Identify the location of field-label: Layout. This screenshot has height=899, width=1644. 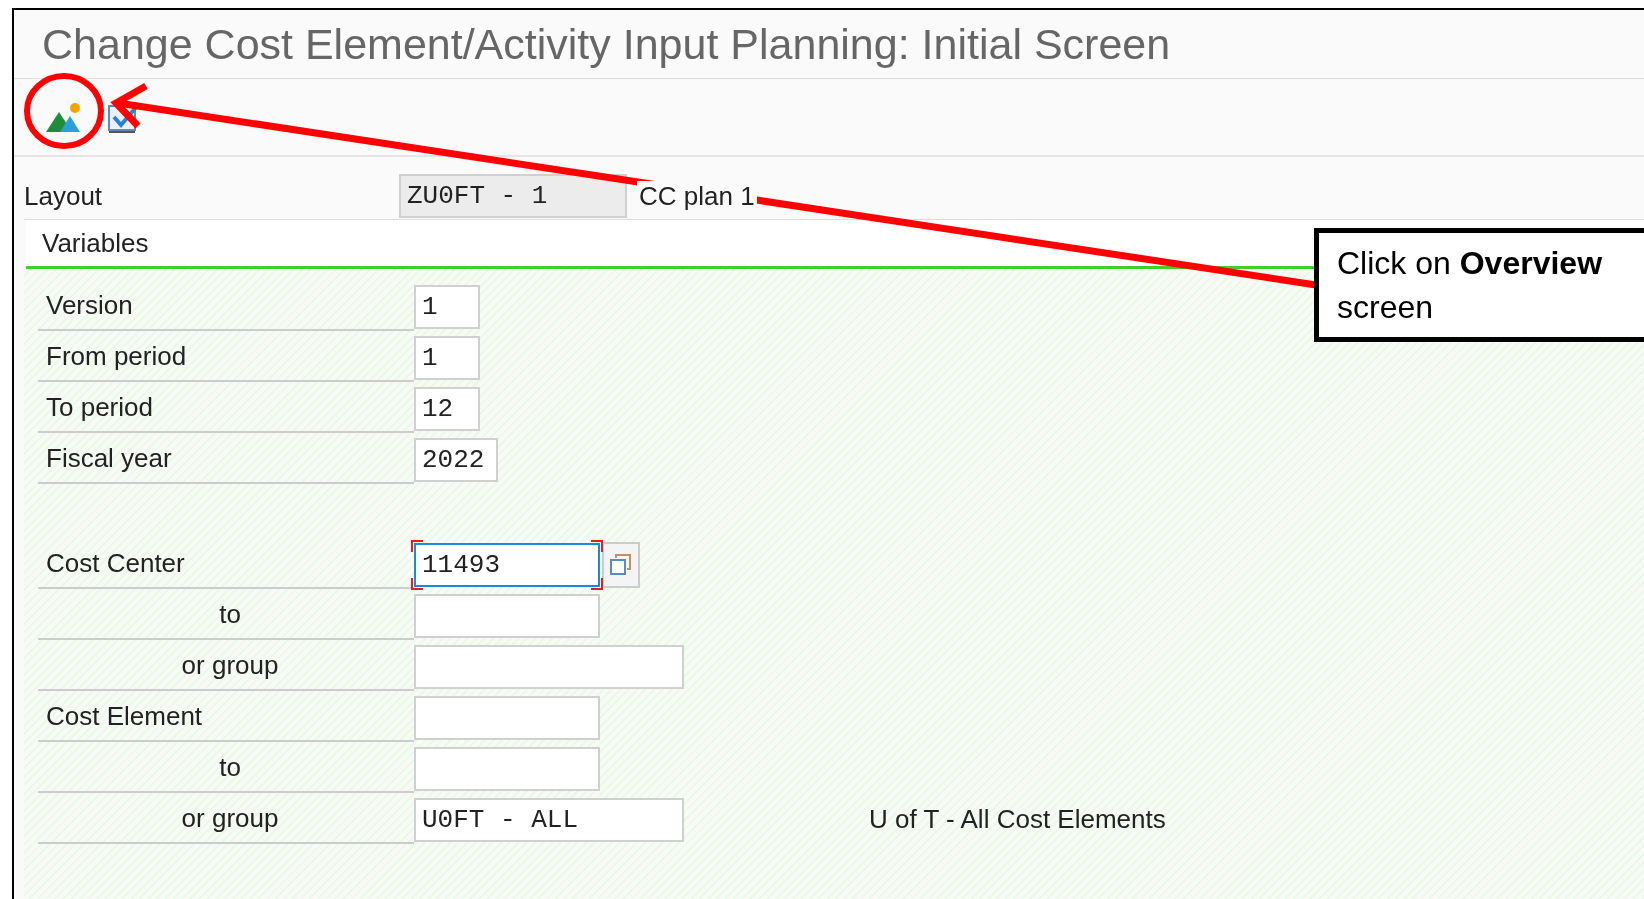
(64, 196).